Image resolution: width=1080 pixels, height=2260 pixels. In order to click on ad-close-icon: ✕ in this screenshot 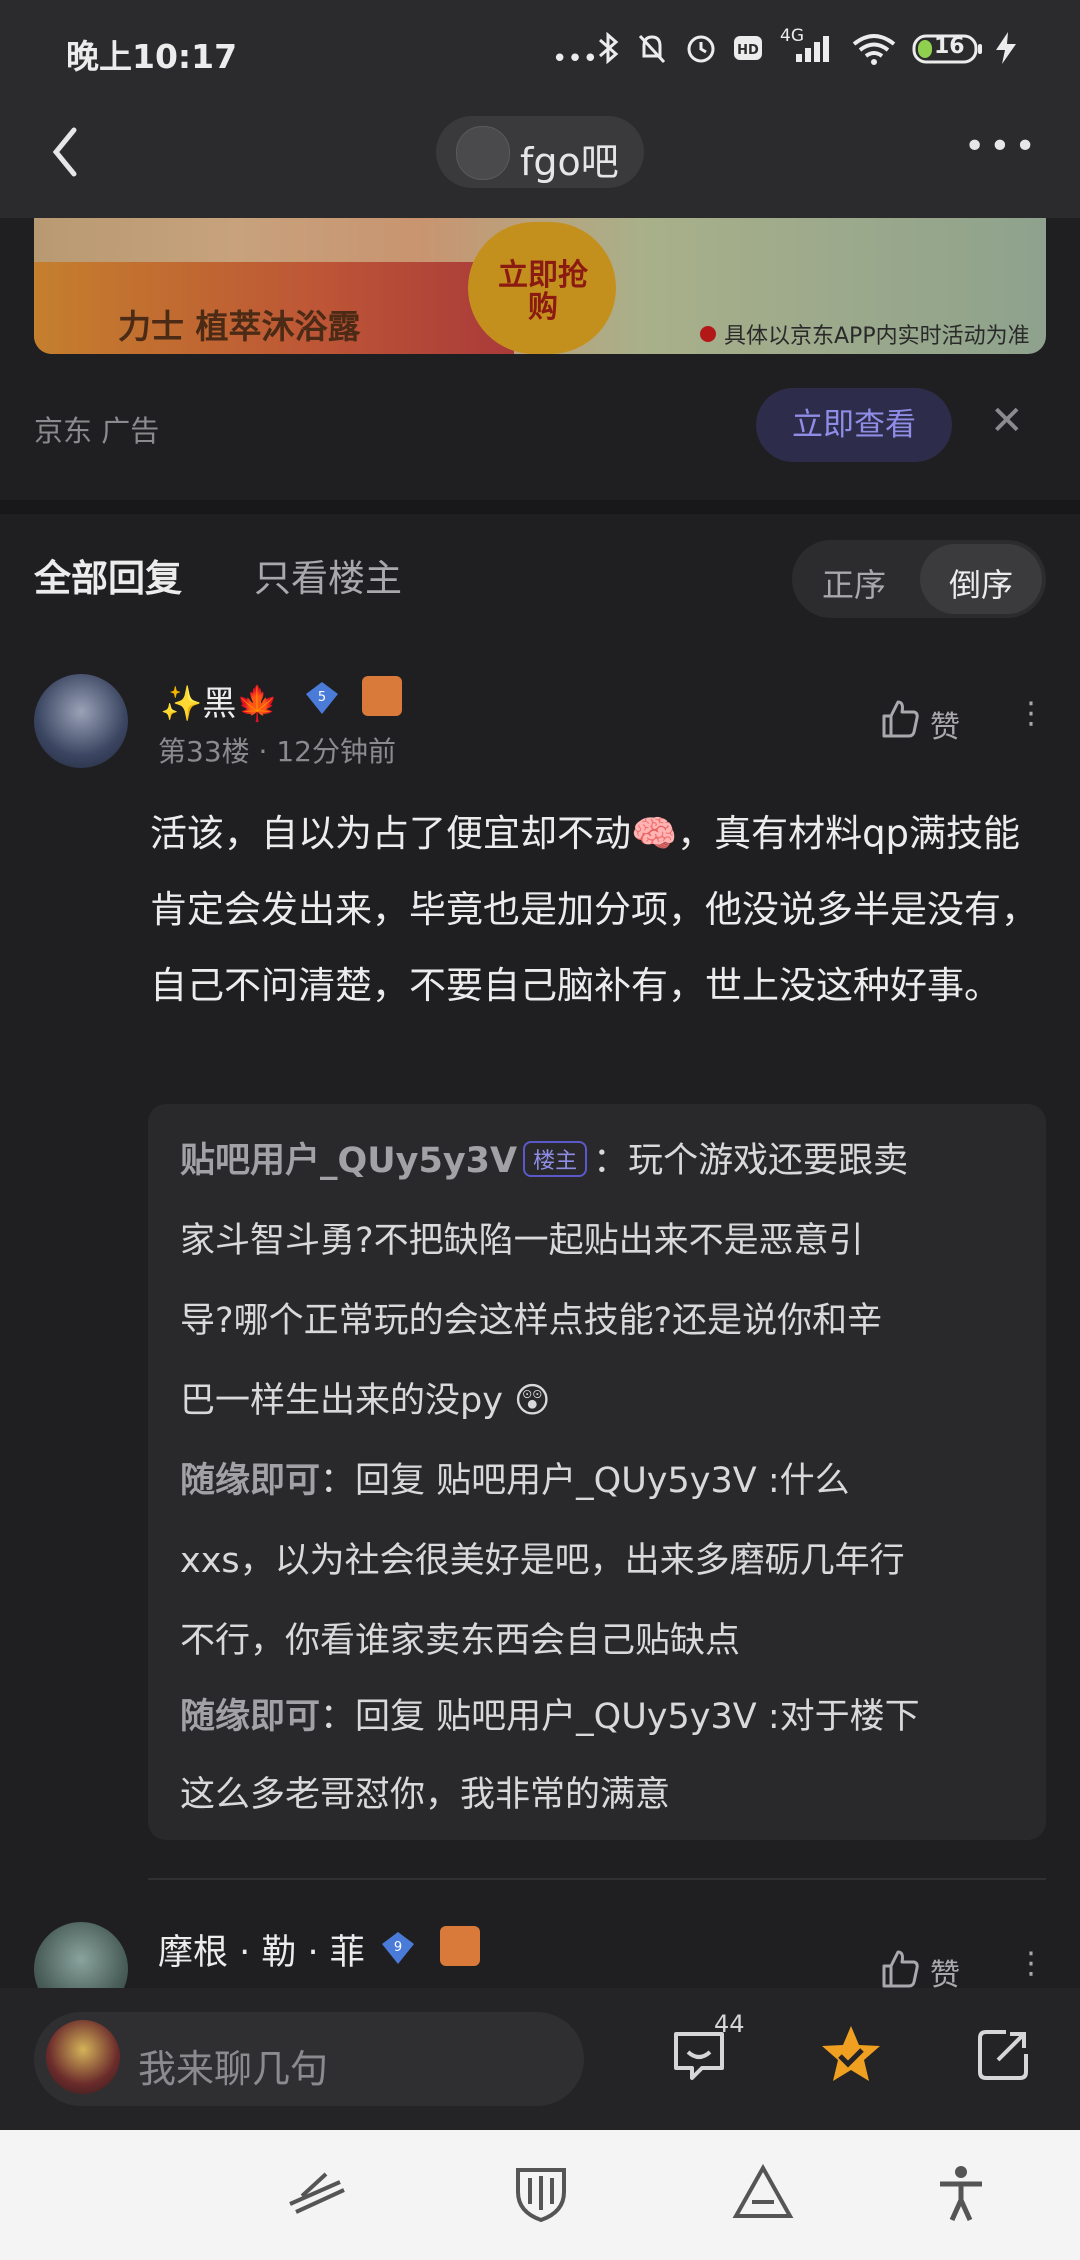, I will do `click(1007, 421)`.